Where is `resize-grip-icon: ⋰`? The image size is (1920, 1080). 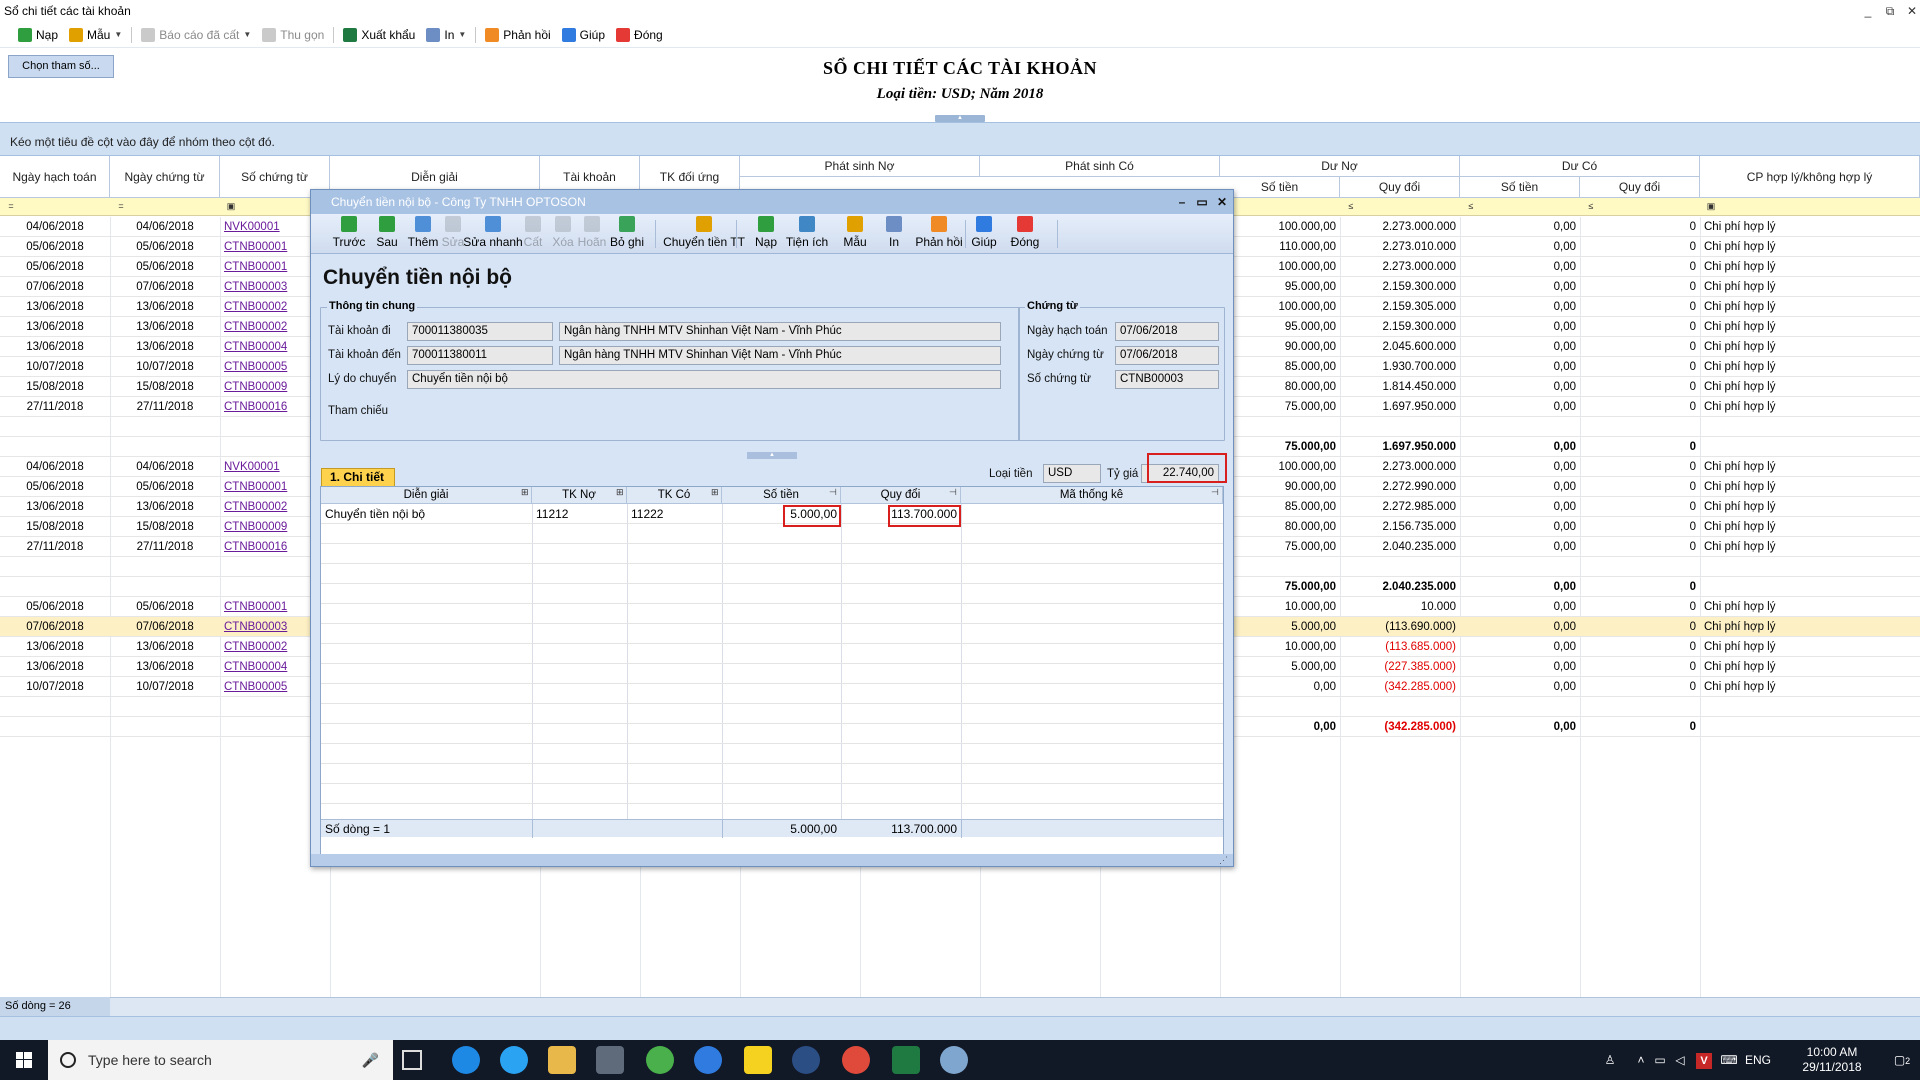 resize-grip-icon: ⋰ is located at coordinates (1225, 860).